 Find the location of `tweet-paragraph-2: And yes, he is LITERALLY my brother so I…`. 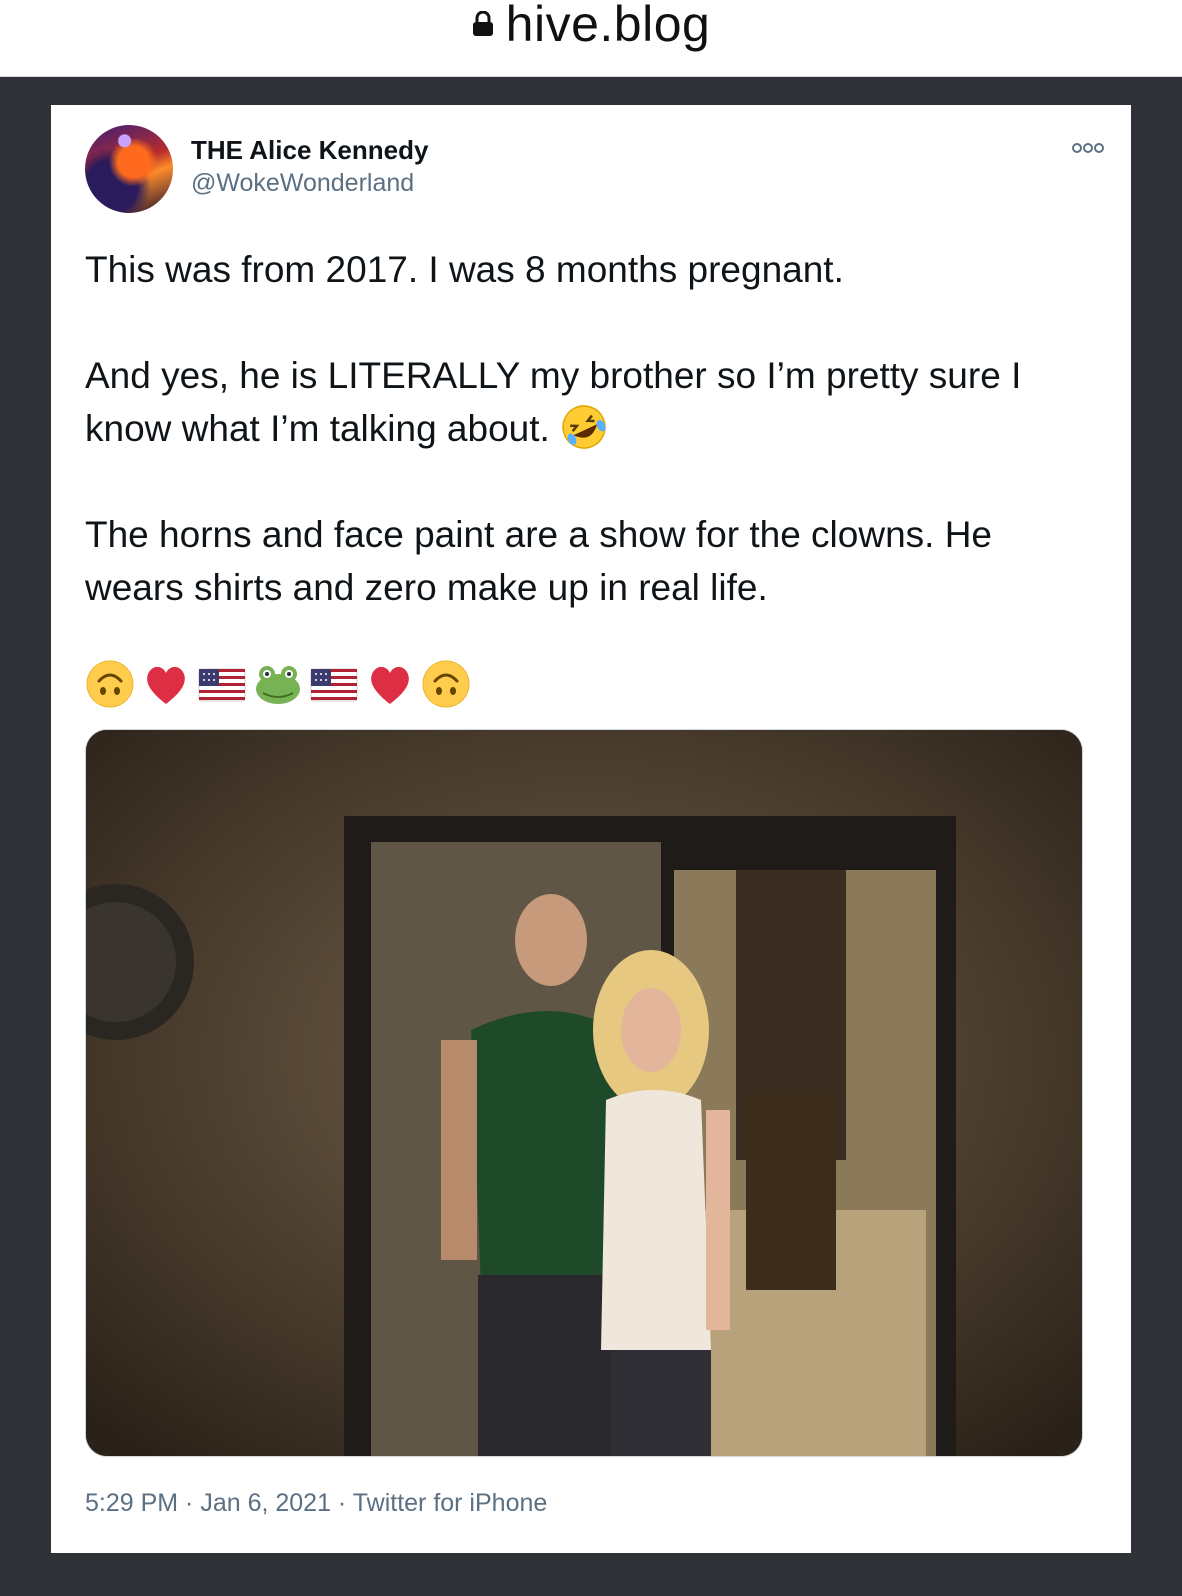

tweet-paragraph-2: And yes, he is LITERALLY my brother so I… is located at coordinates (590, 402).